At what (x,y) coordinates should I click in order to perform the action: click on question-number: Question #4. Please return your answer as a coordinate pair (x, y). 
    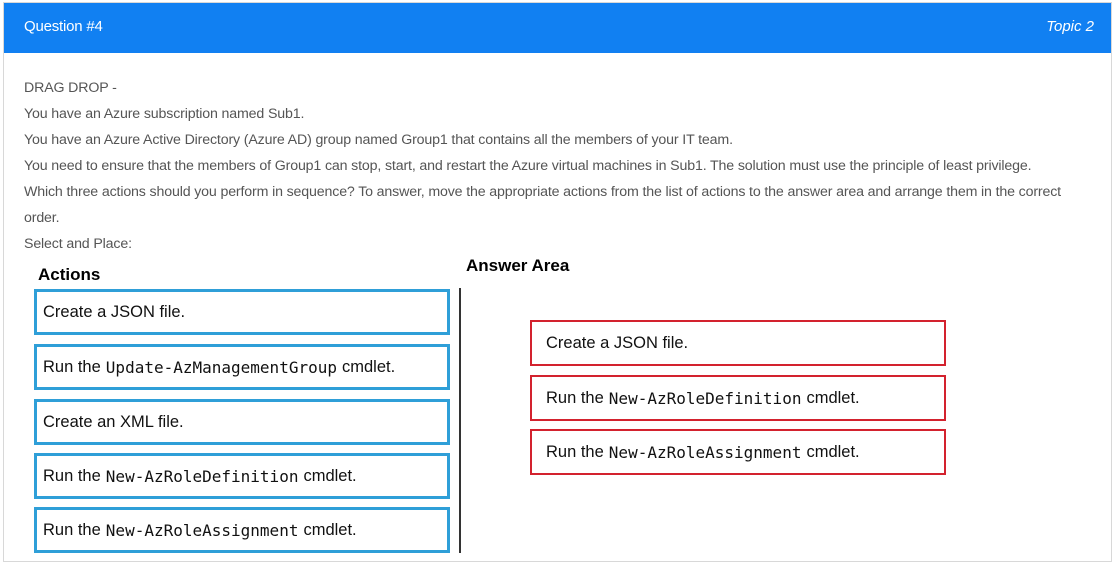
    Looking at the image, I should click on (63, 26).